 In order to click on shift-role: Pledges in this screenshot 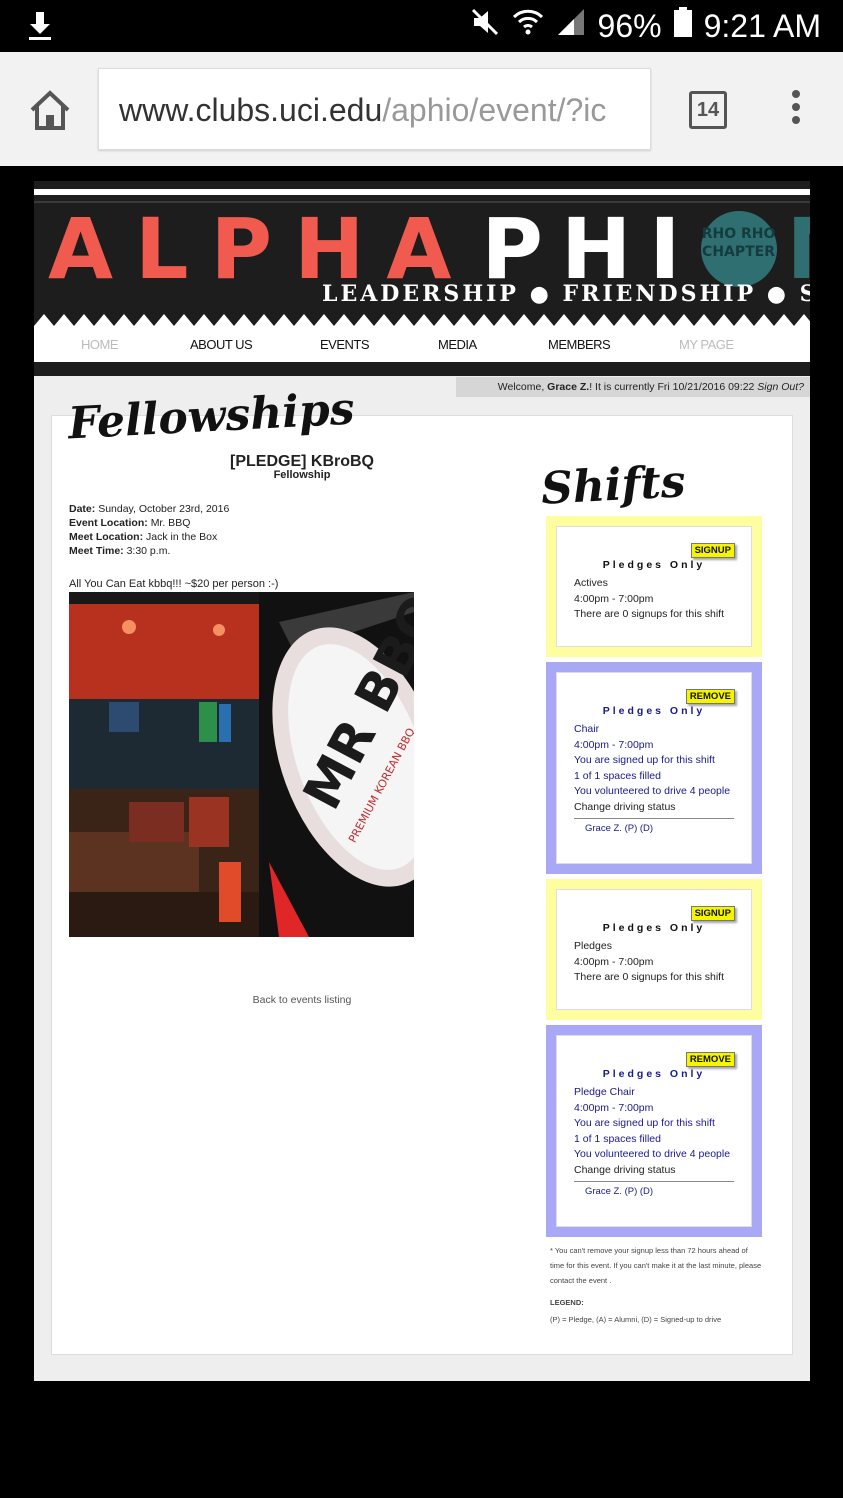, I will do `click(593, 946)`.